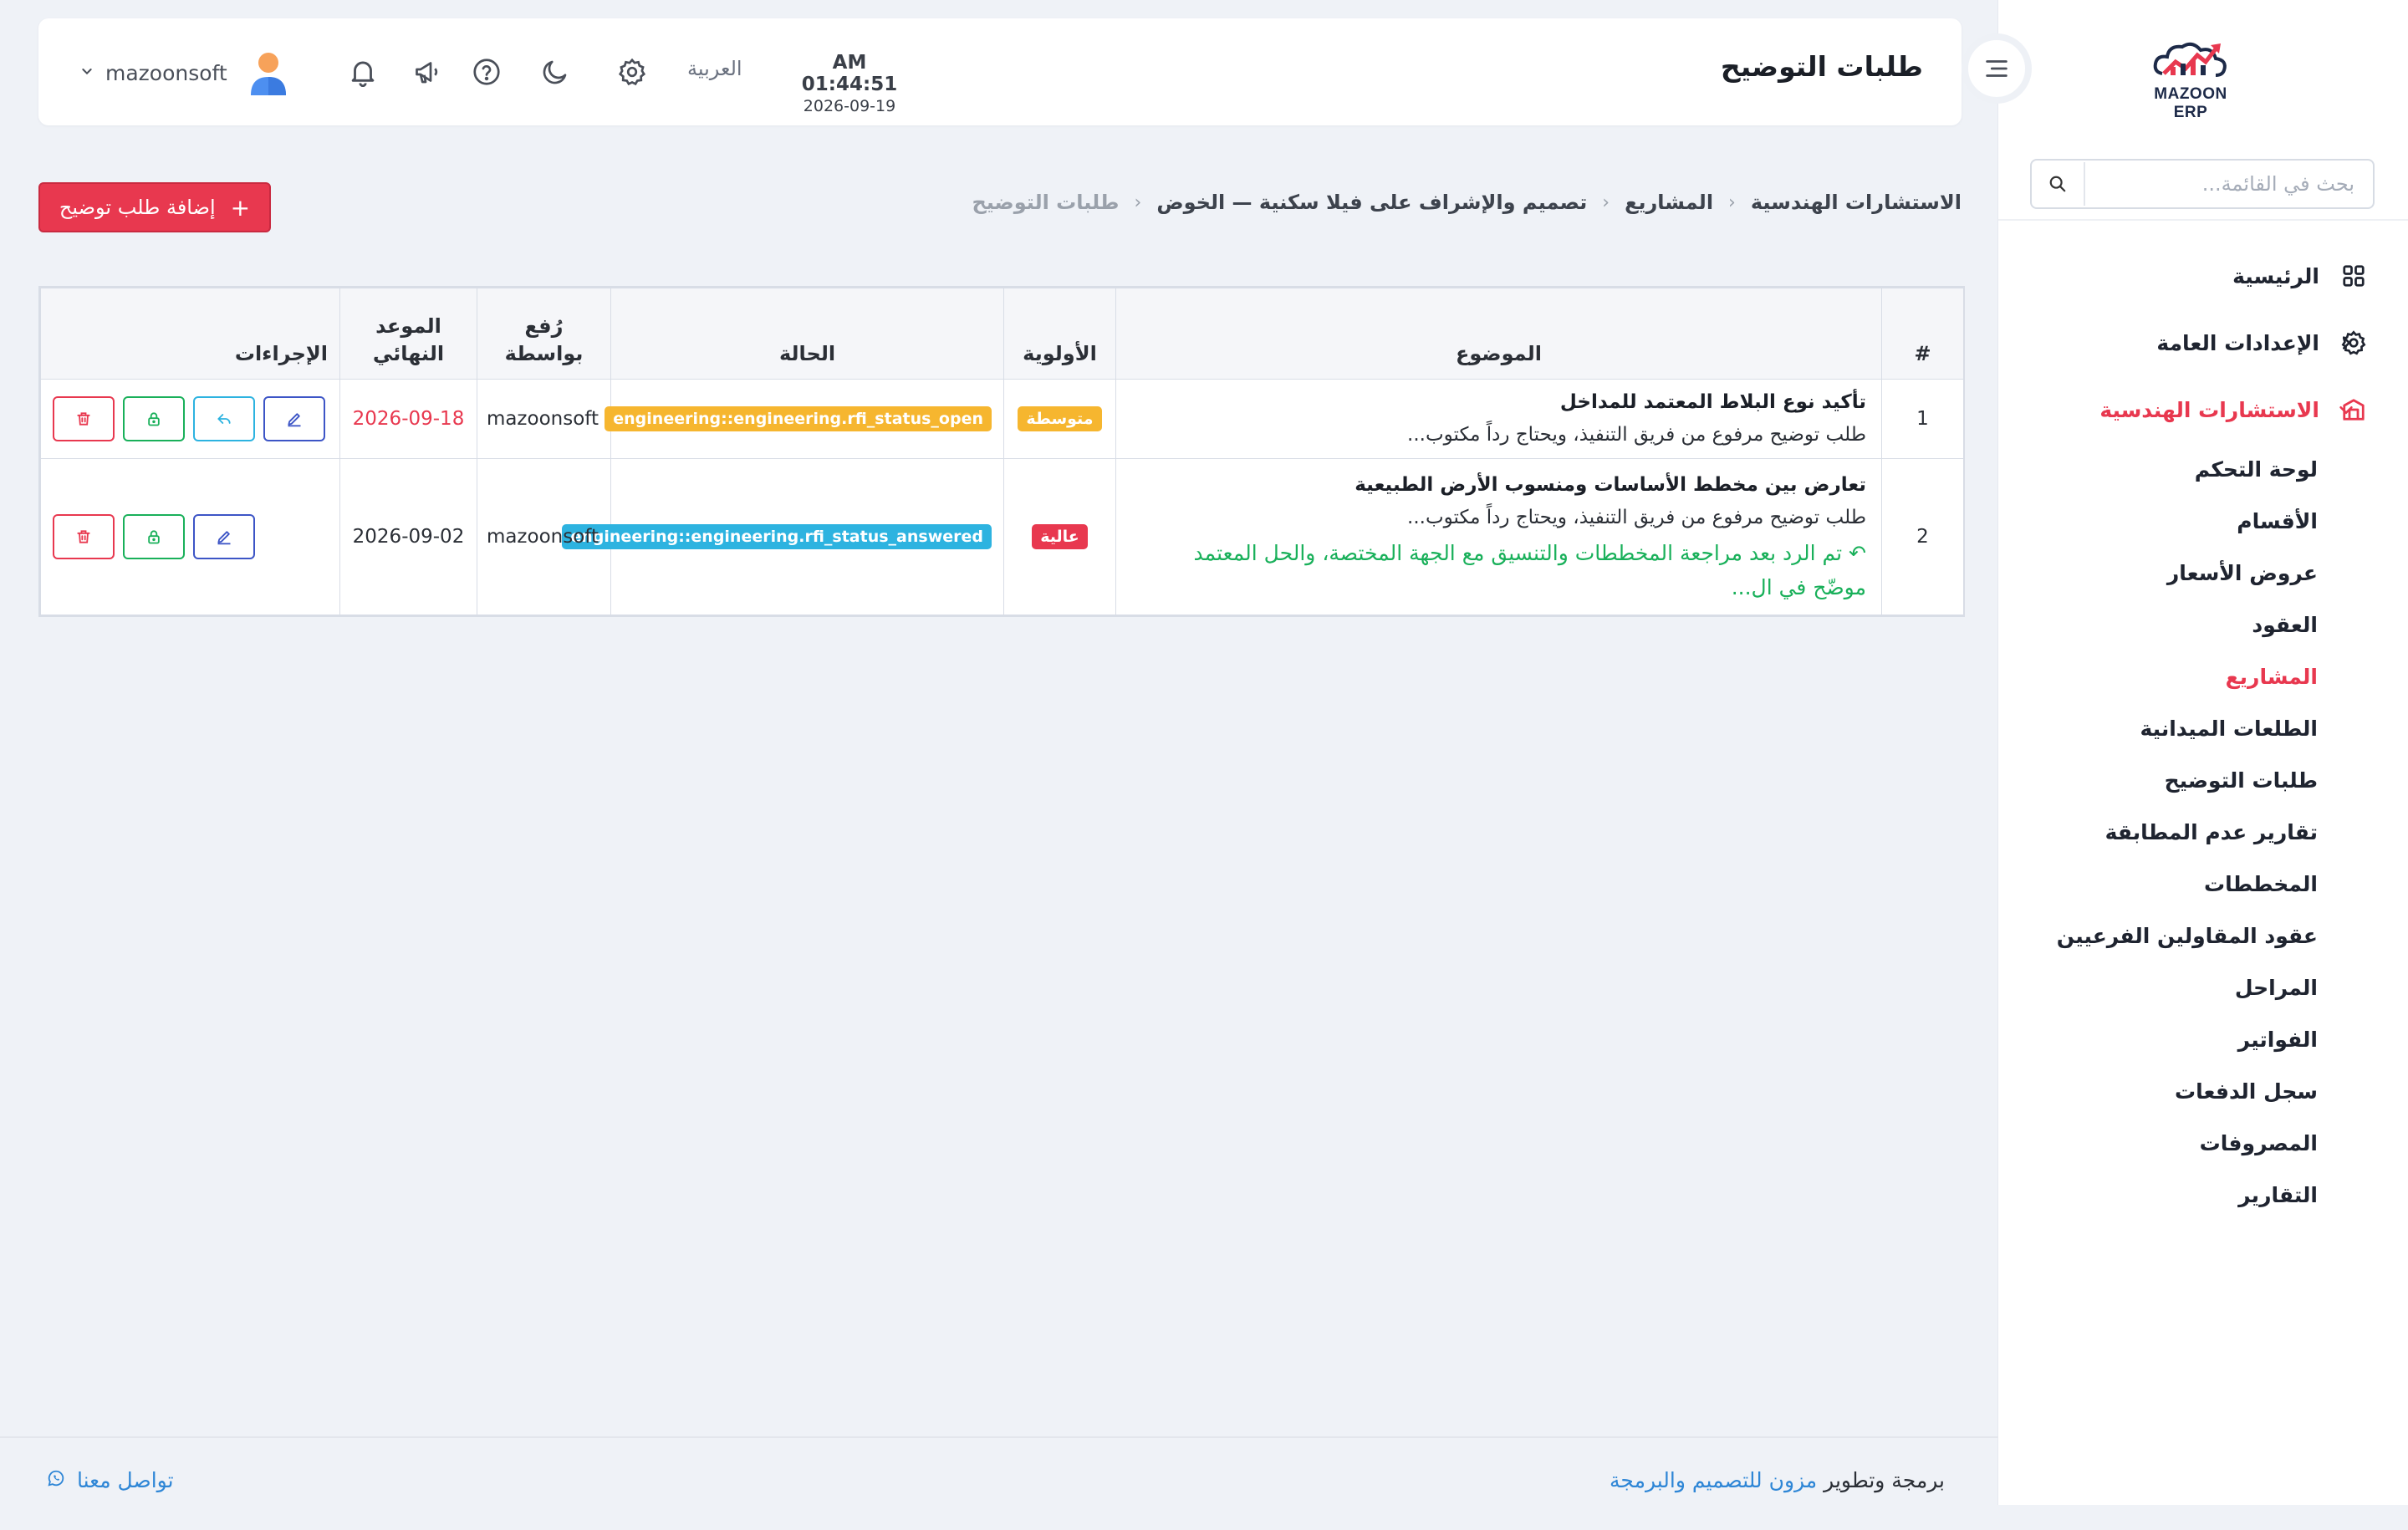 Image resolution: width=2408 pixels, height=1530 pixels. Describe the element at coordinates (1712, 401) in the screenshot. I see `rfi-title: تأكيد نوع البلاط المعتمد للمداخل` at that location.